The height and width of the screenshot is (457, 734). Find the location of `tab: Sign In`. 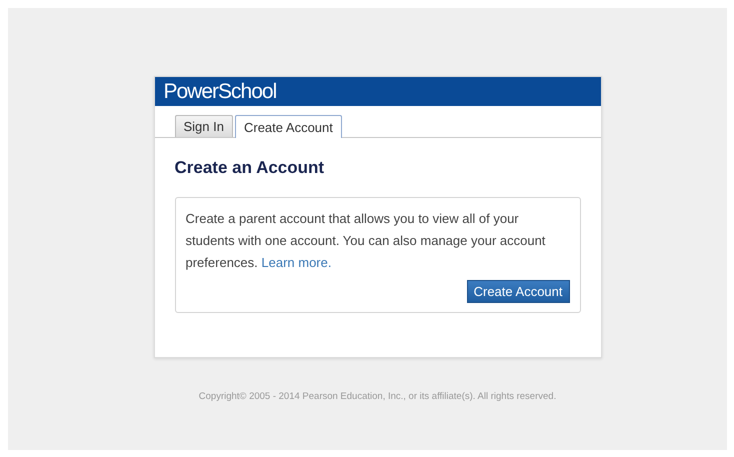

tab: Sign In is located at coordinates (203, 126).